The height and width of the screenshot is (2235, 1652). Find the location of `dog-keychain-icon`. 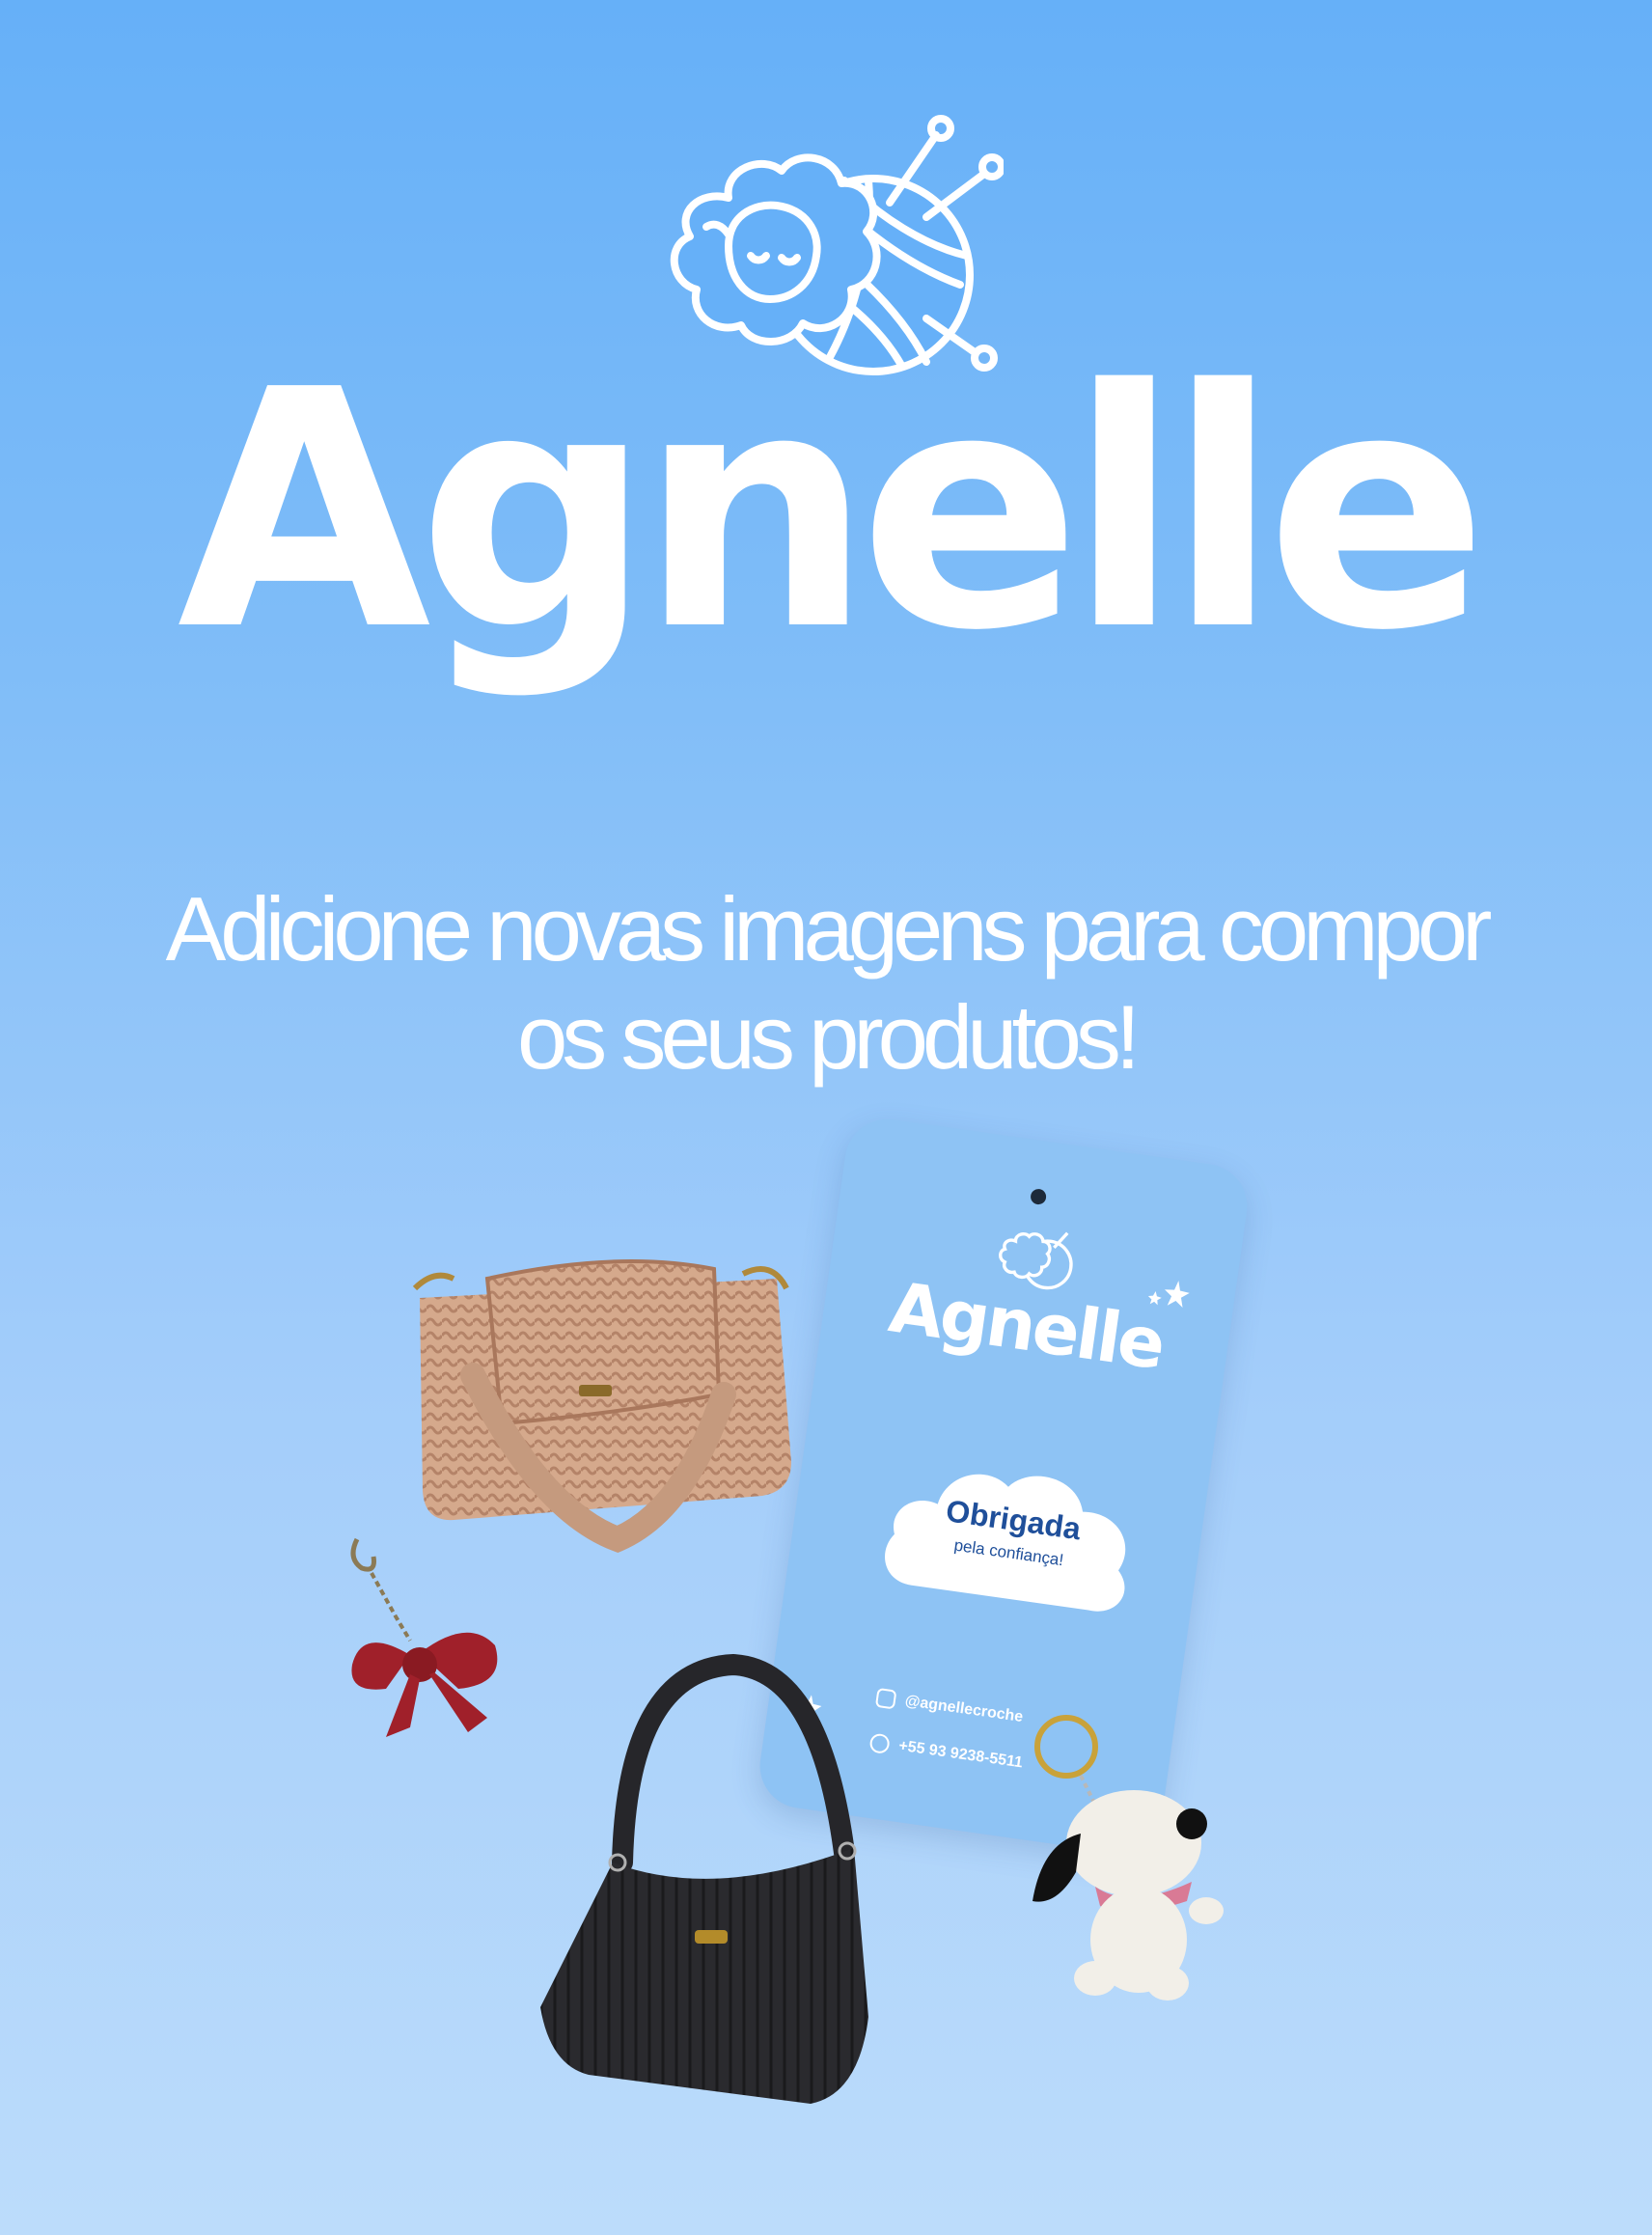

dog-keychain-icon is located at coordinates (1128, 1857).